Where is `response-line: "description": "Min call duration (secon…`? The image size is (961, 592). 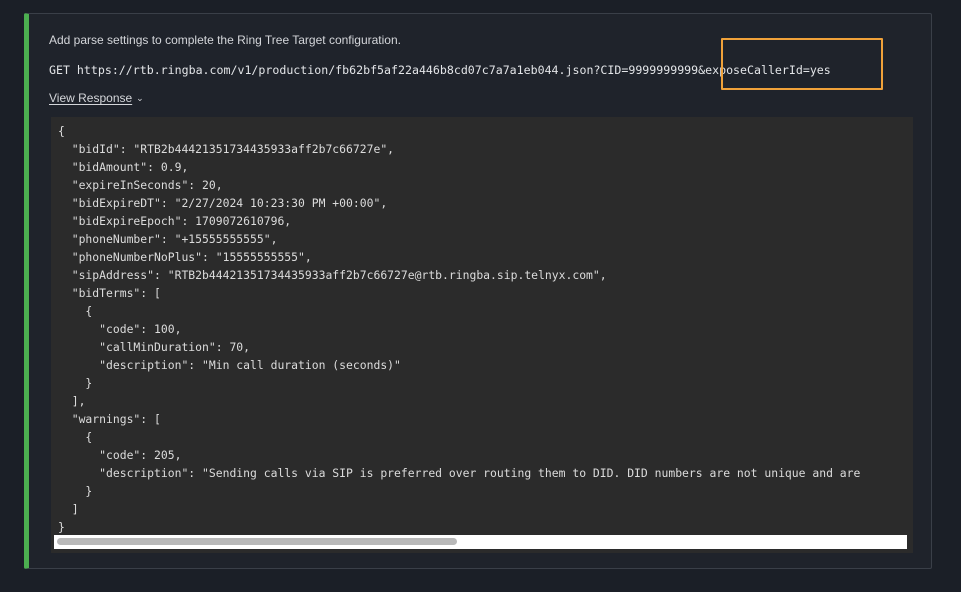
response-line: "description": "Min call duration (secon… is located at coordinates (229, 365).